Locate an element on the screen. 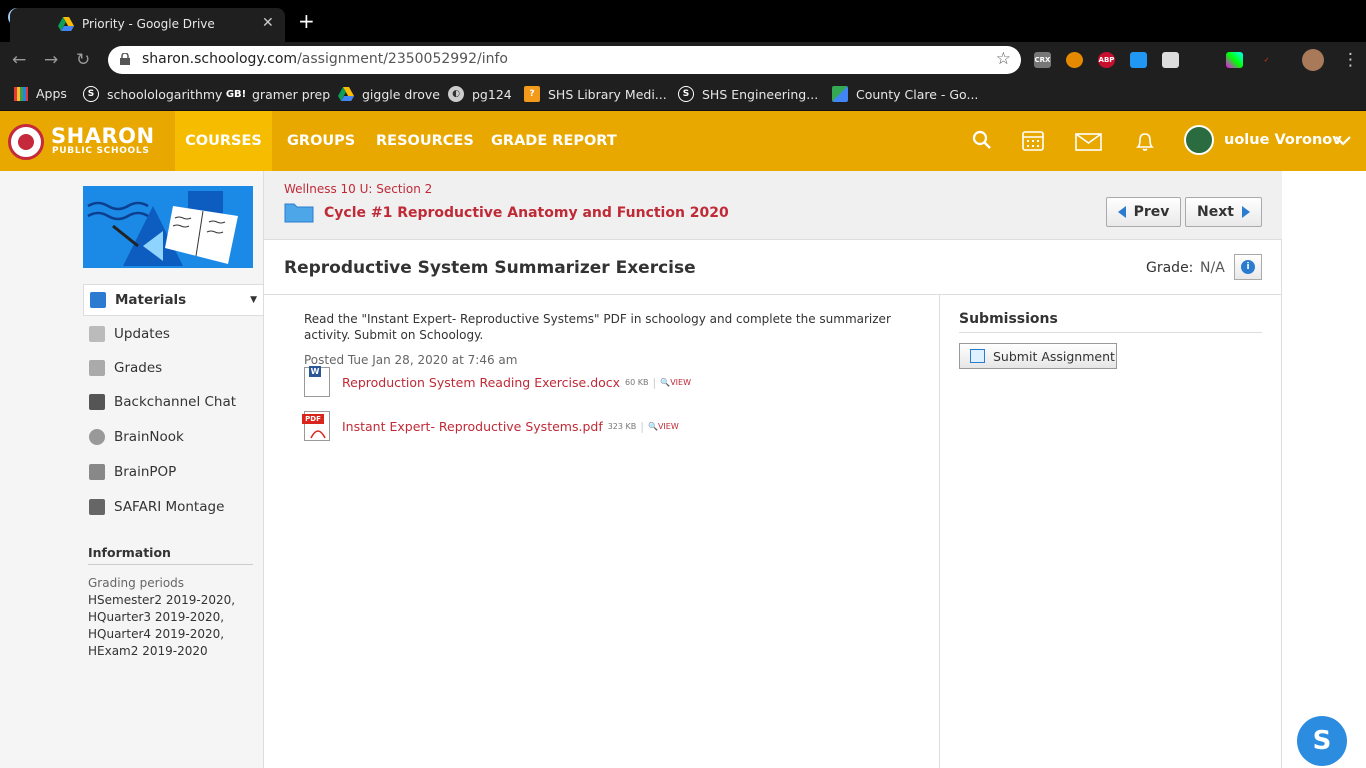 The height and width of the screenshot is (768, 1366). leaf-extension-icon is located at coordinates (1202, 60).